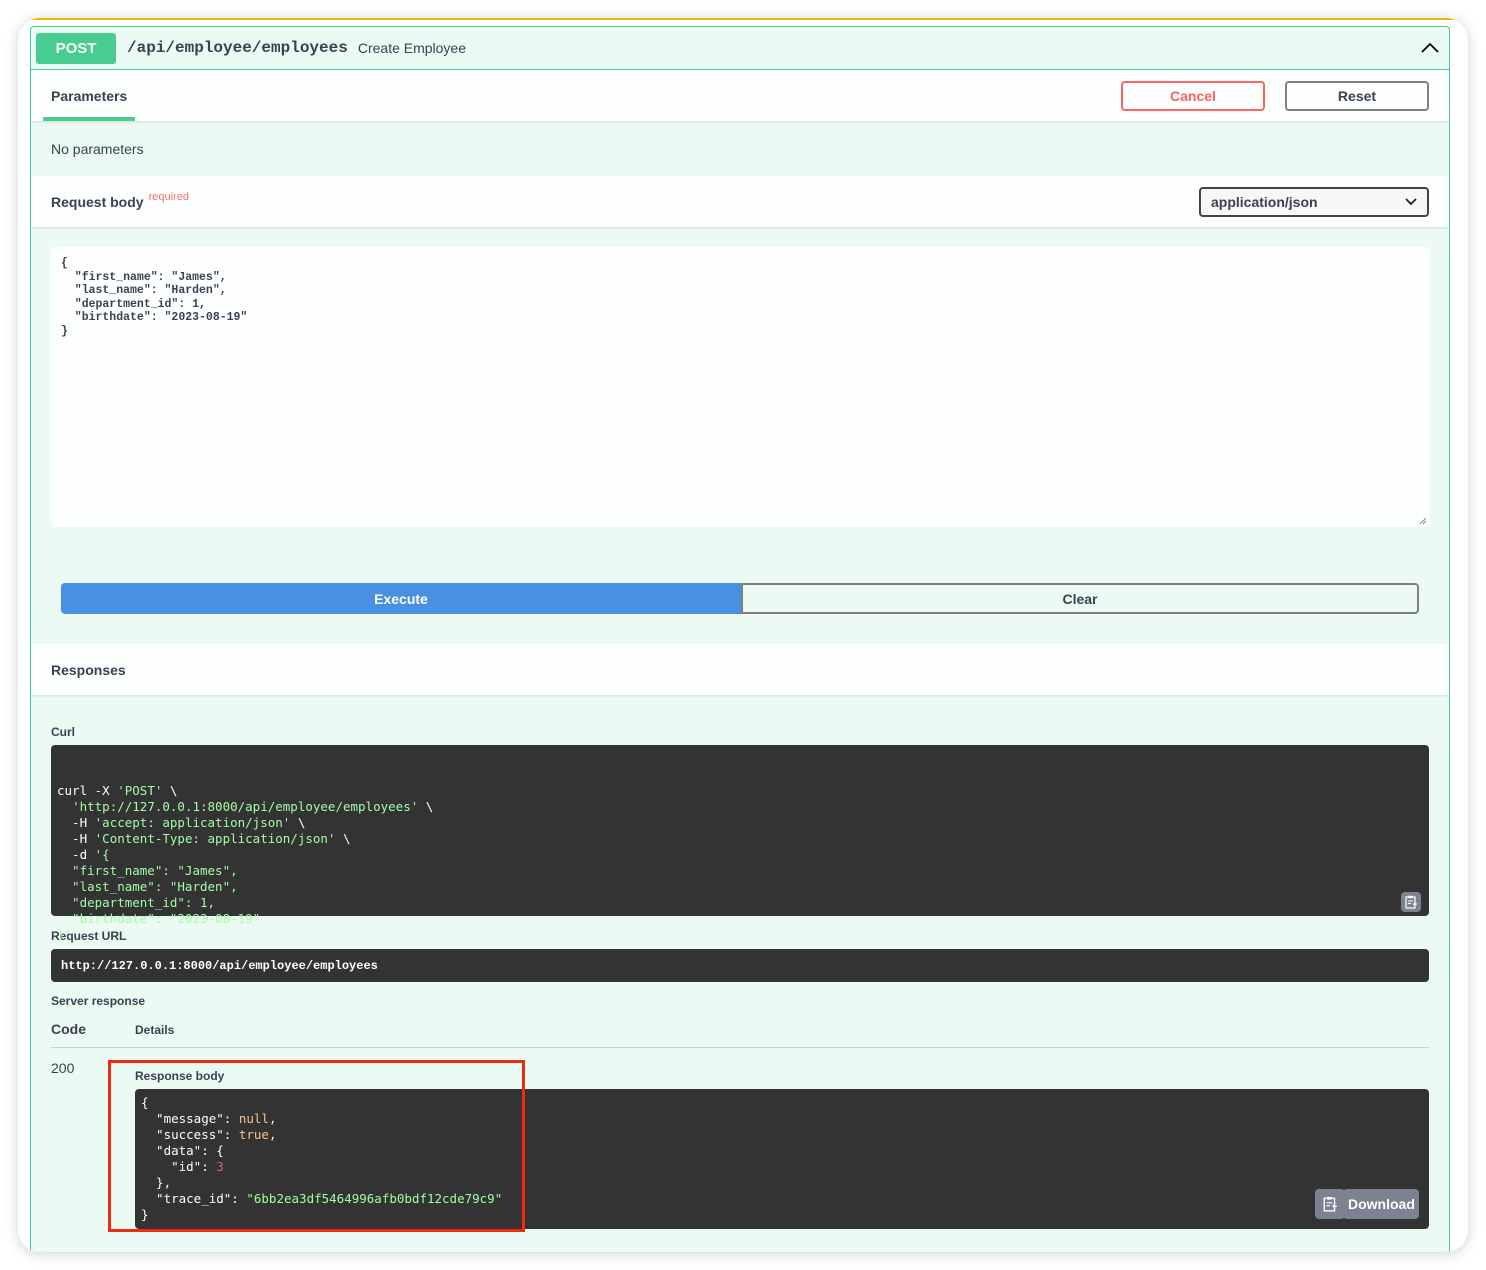 The image size is (1486, 1270). What do you see at coordinates (740, 855) in the screenshot?
I see `curl-line: -d '{` at bounding box center [740, 855].